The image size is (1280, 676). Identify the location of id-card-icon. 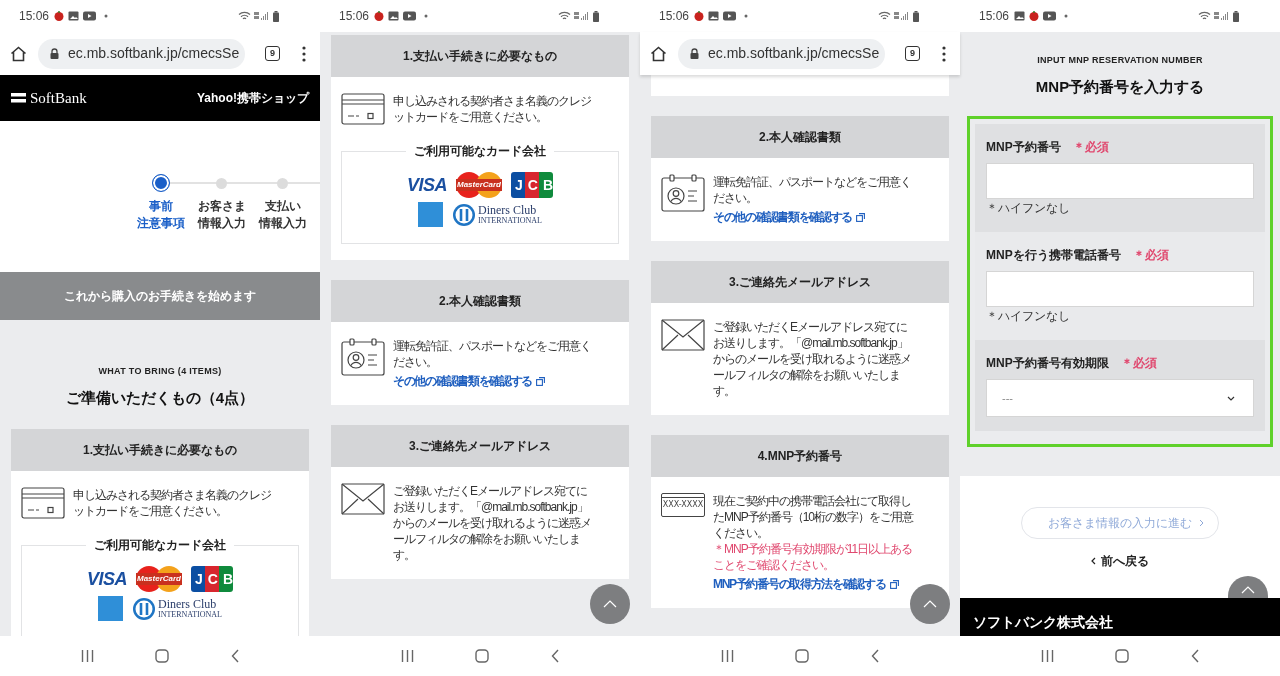
(363, 357).